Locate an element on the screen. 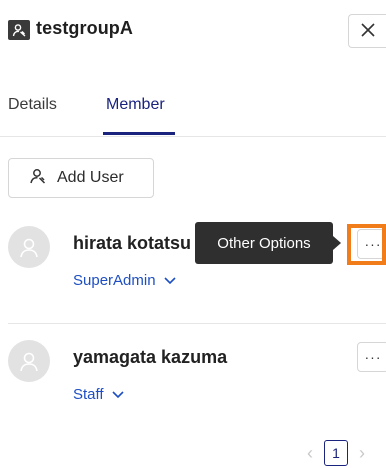 This screenshot has height=468, width=386. chevron-left-icon: ‹ is located at coordinates (310, 453).